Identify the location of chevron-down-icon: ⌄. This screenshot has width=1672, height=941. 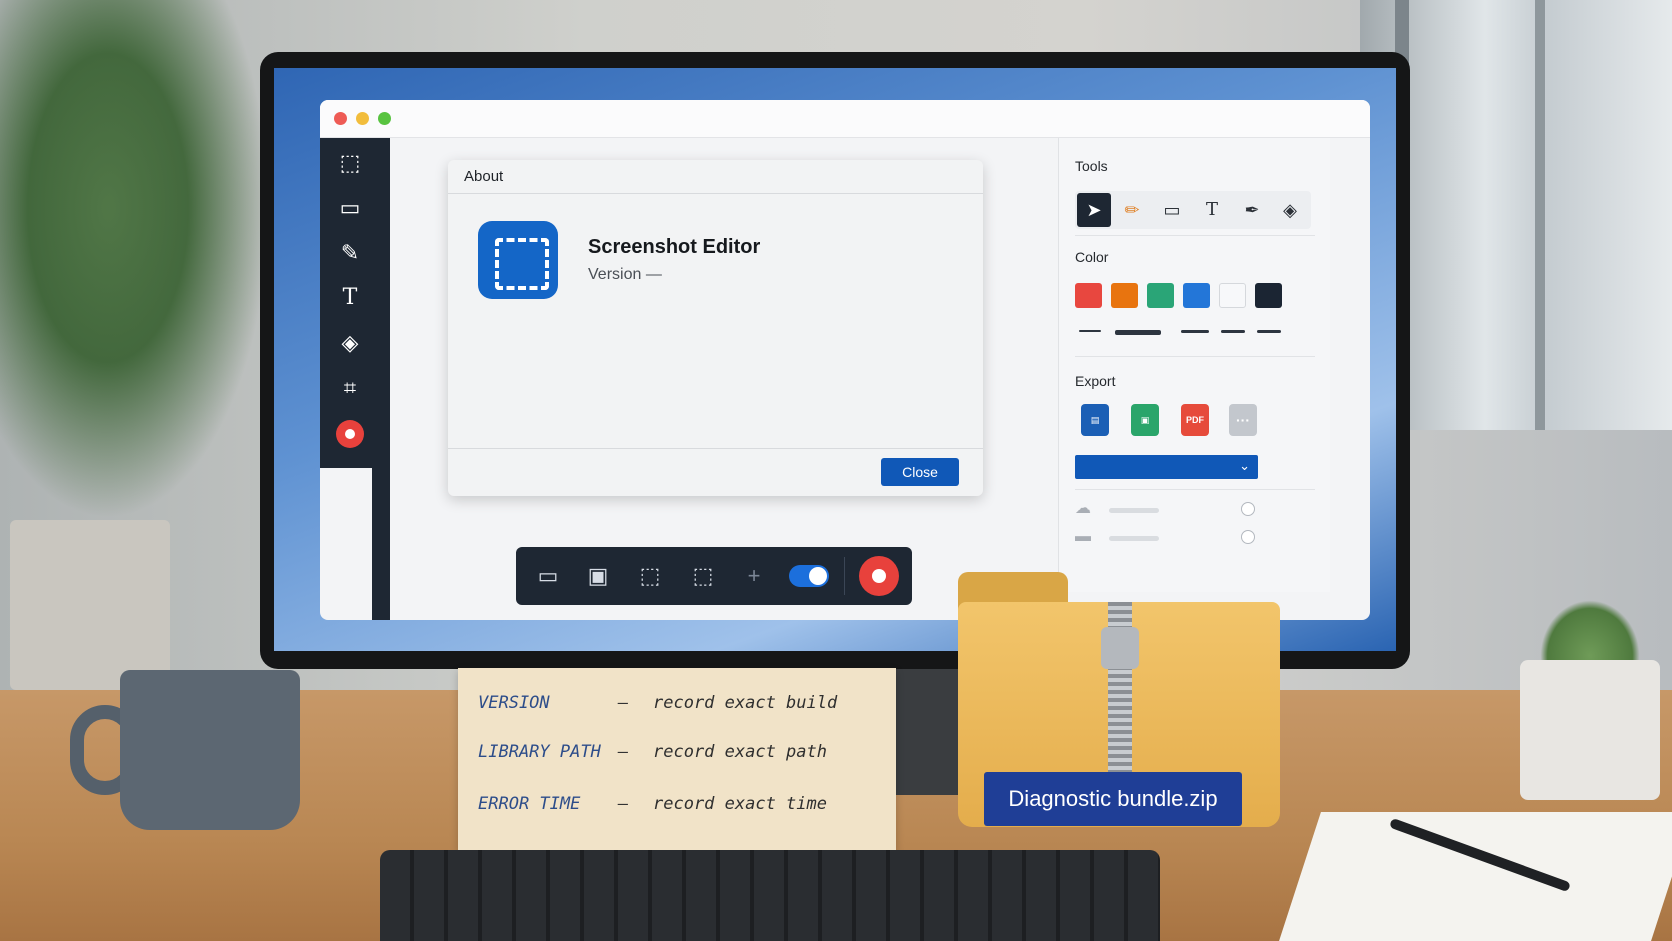
(1244, 465).